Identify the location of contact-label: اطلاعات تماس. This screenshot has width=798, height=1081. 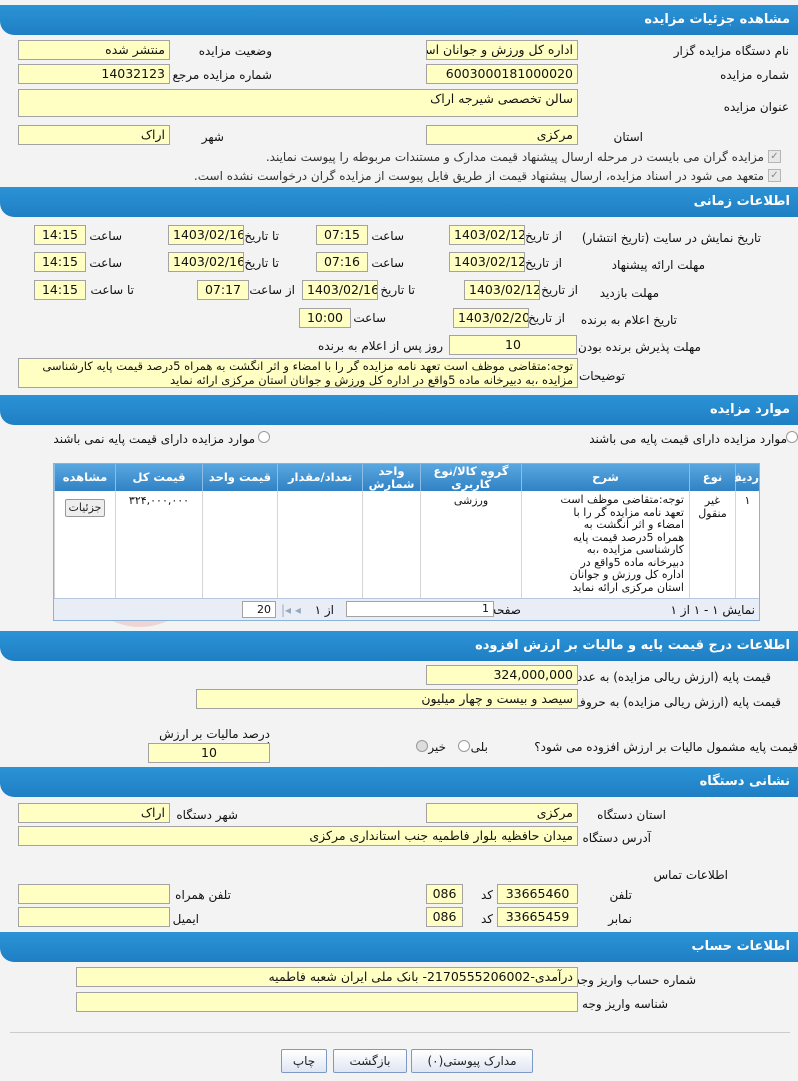
(690, 875).